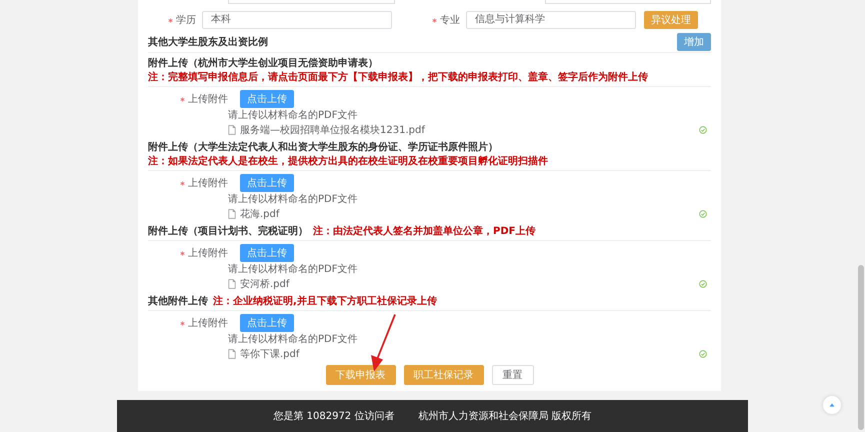  What do you see at coordinates (671, 20) in the screenshot?
I see `objection-button: 异议处理` at bounding box center [671, 20].